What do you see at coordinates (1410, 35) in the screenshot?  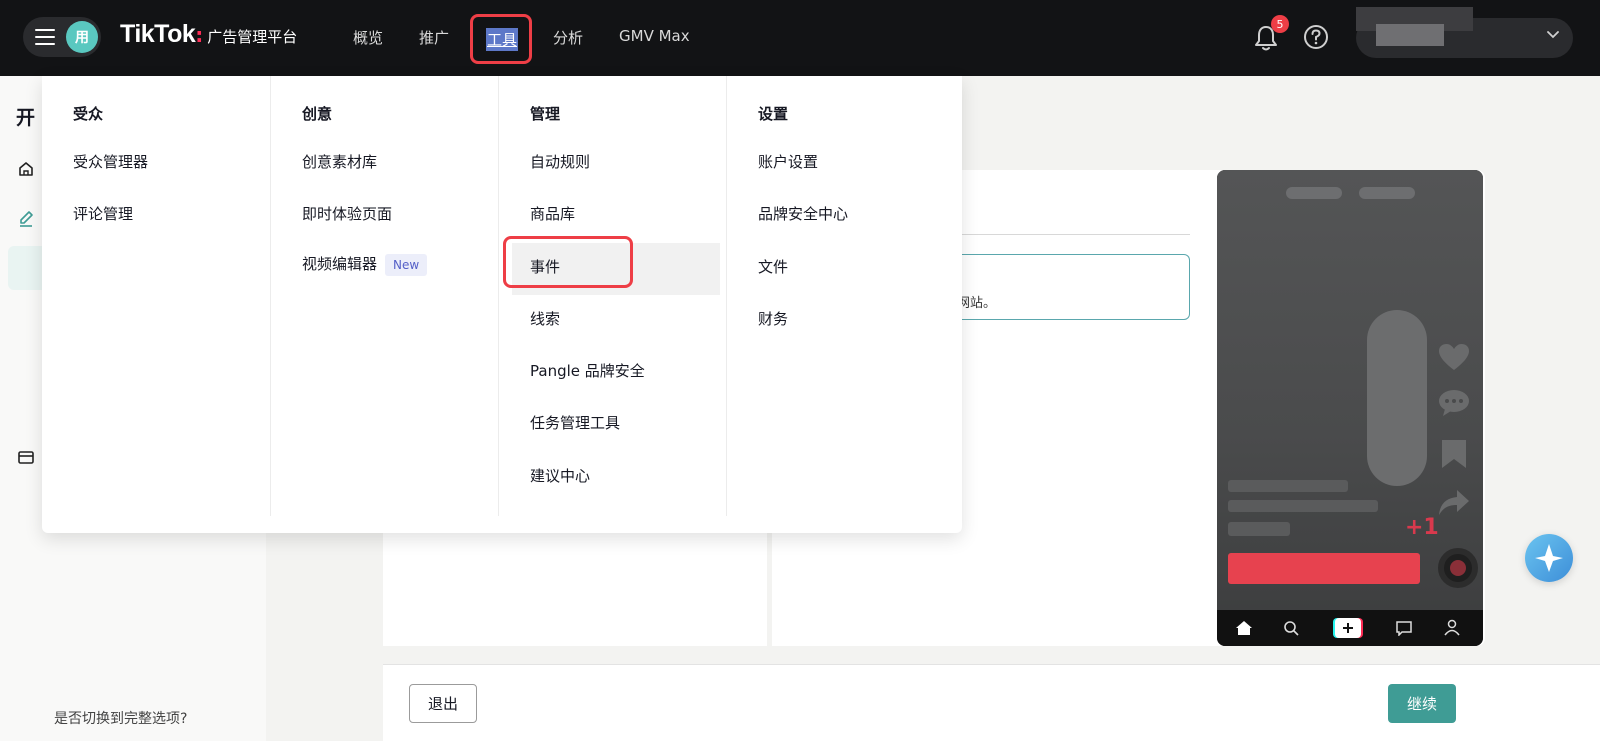 I see `account-id-redacted` at bounding box center [1410, 35].